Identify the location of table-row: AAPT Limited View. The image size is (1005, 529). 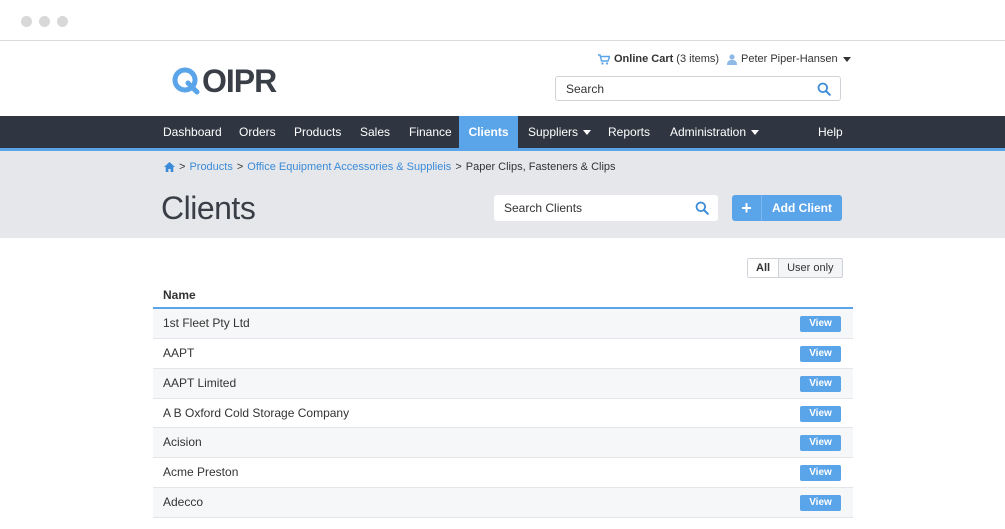
(503, 383).